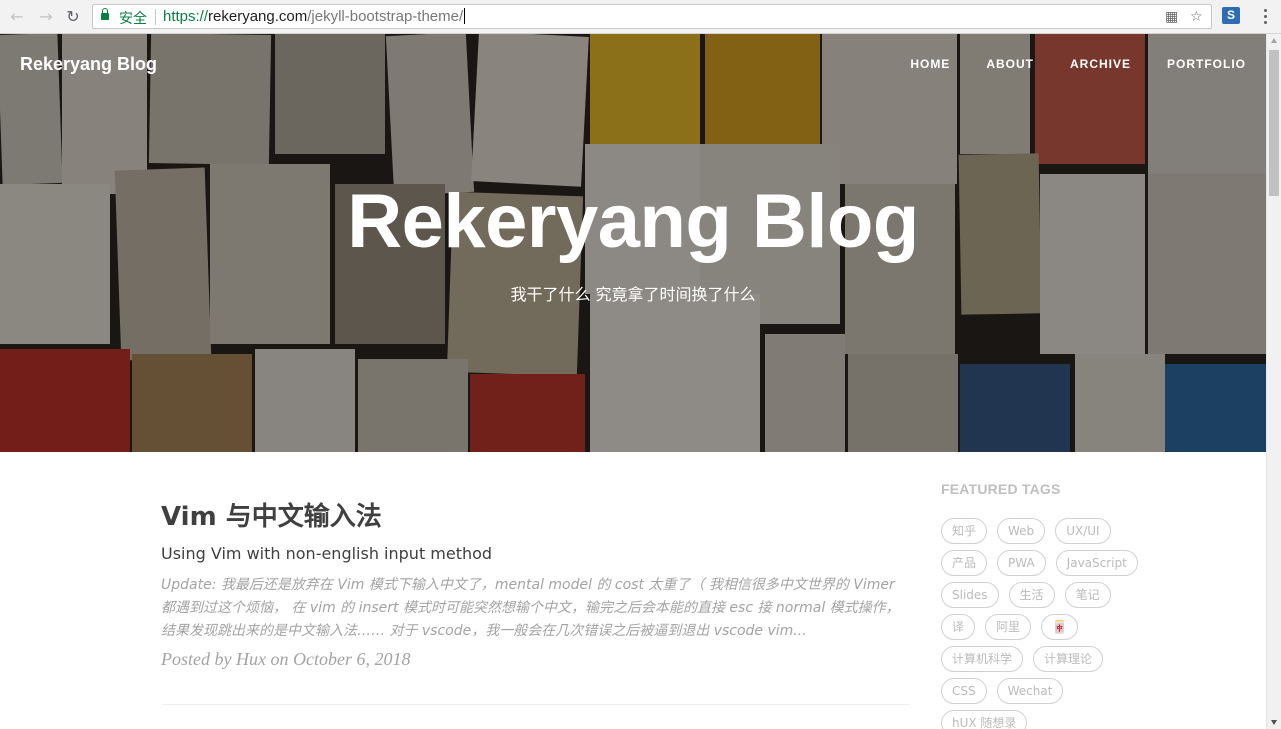  What do you see at coordinates (465, 16) in the screenshot?
I see `text-caret` at bounding box center [465, 16].